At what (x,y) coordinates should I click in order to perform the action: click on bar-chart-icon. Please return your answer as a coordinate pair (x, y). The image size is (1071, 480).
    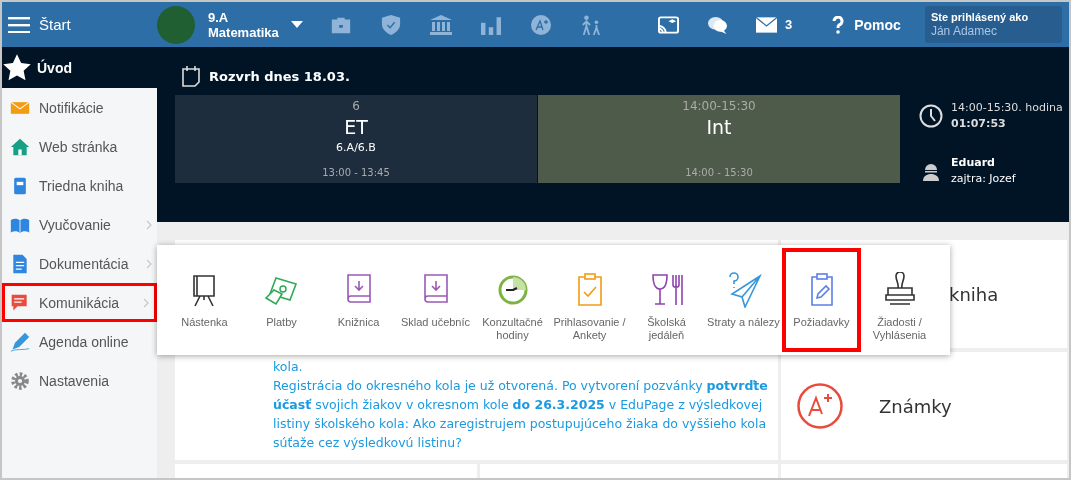
    Looking at the image, I should click on (491, 24).